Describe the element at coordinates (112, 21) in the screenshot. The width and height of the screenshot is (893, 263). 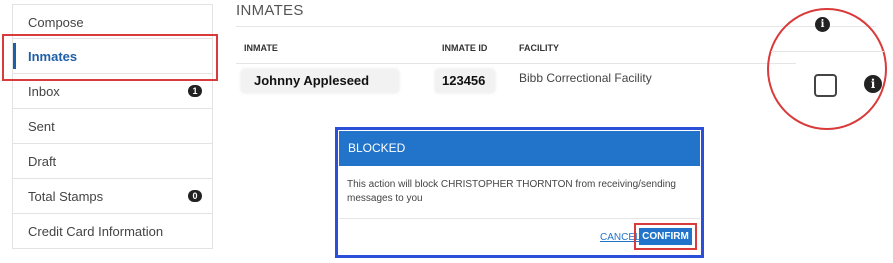
I see `sidebar-item-compose: Compose` at that location.